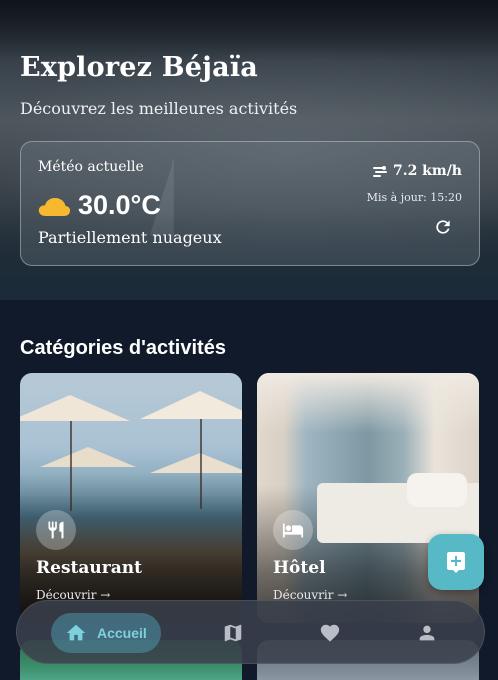 This screenshot has height=680, width=498. I want to click on restaurant-icon, so click(56, 530).